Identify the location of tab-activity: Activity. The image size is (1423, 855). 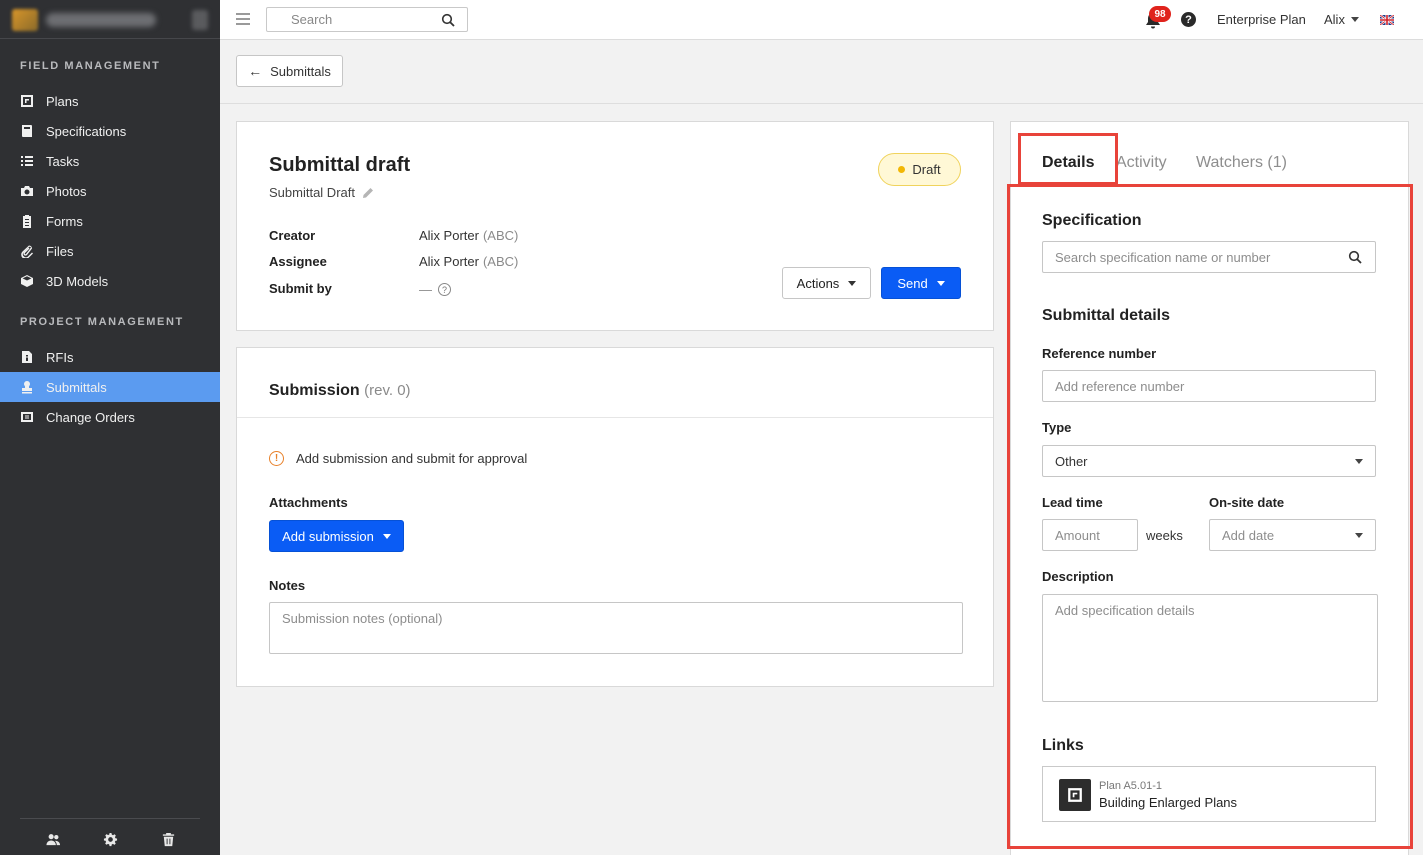
(1141, 163).